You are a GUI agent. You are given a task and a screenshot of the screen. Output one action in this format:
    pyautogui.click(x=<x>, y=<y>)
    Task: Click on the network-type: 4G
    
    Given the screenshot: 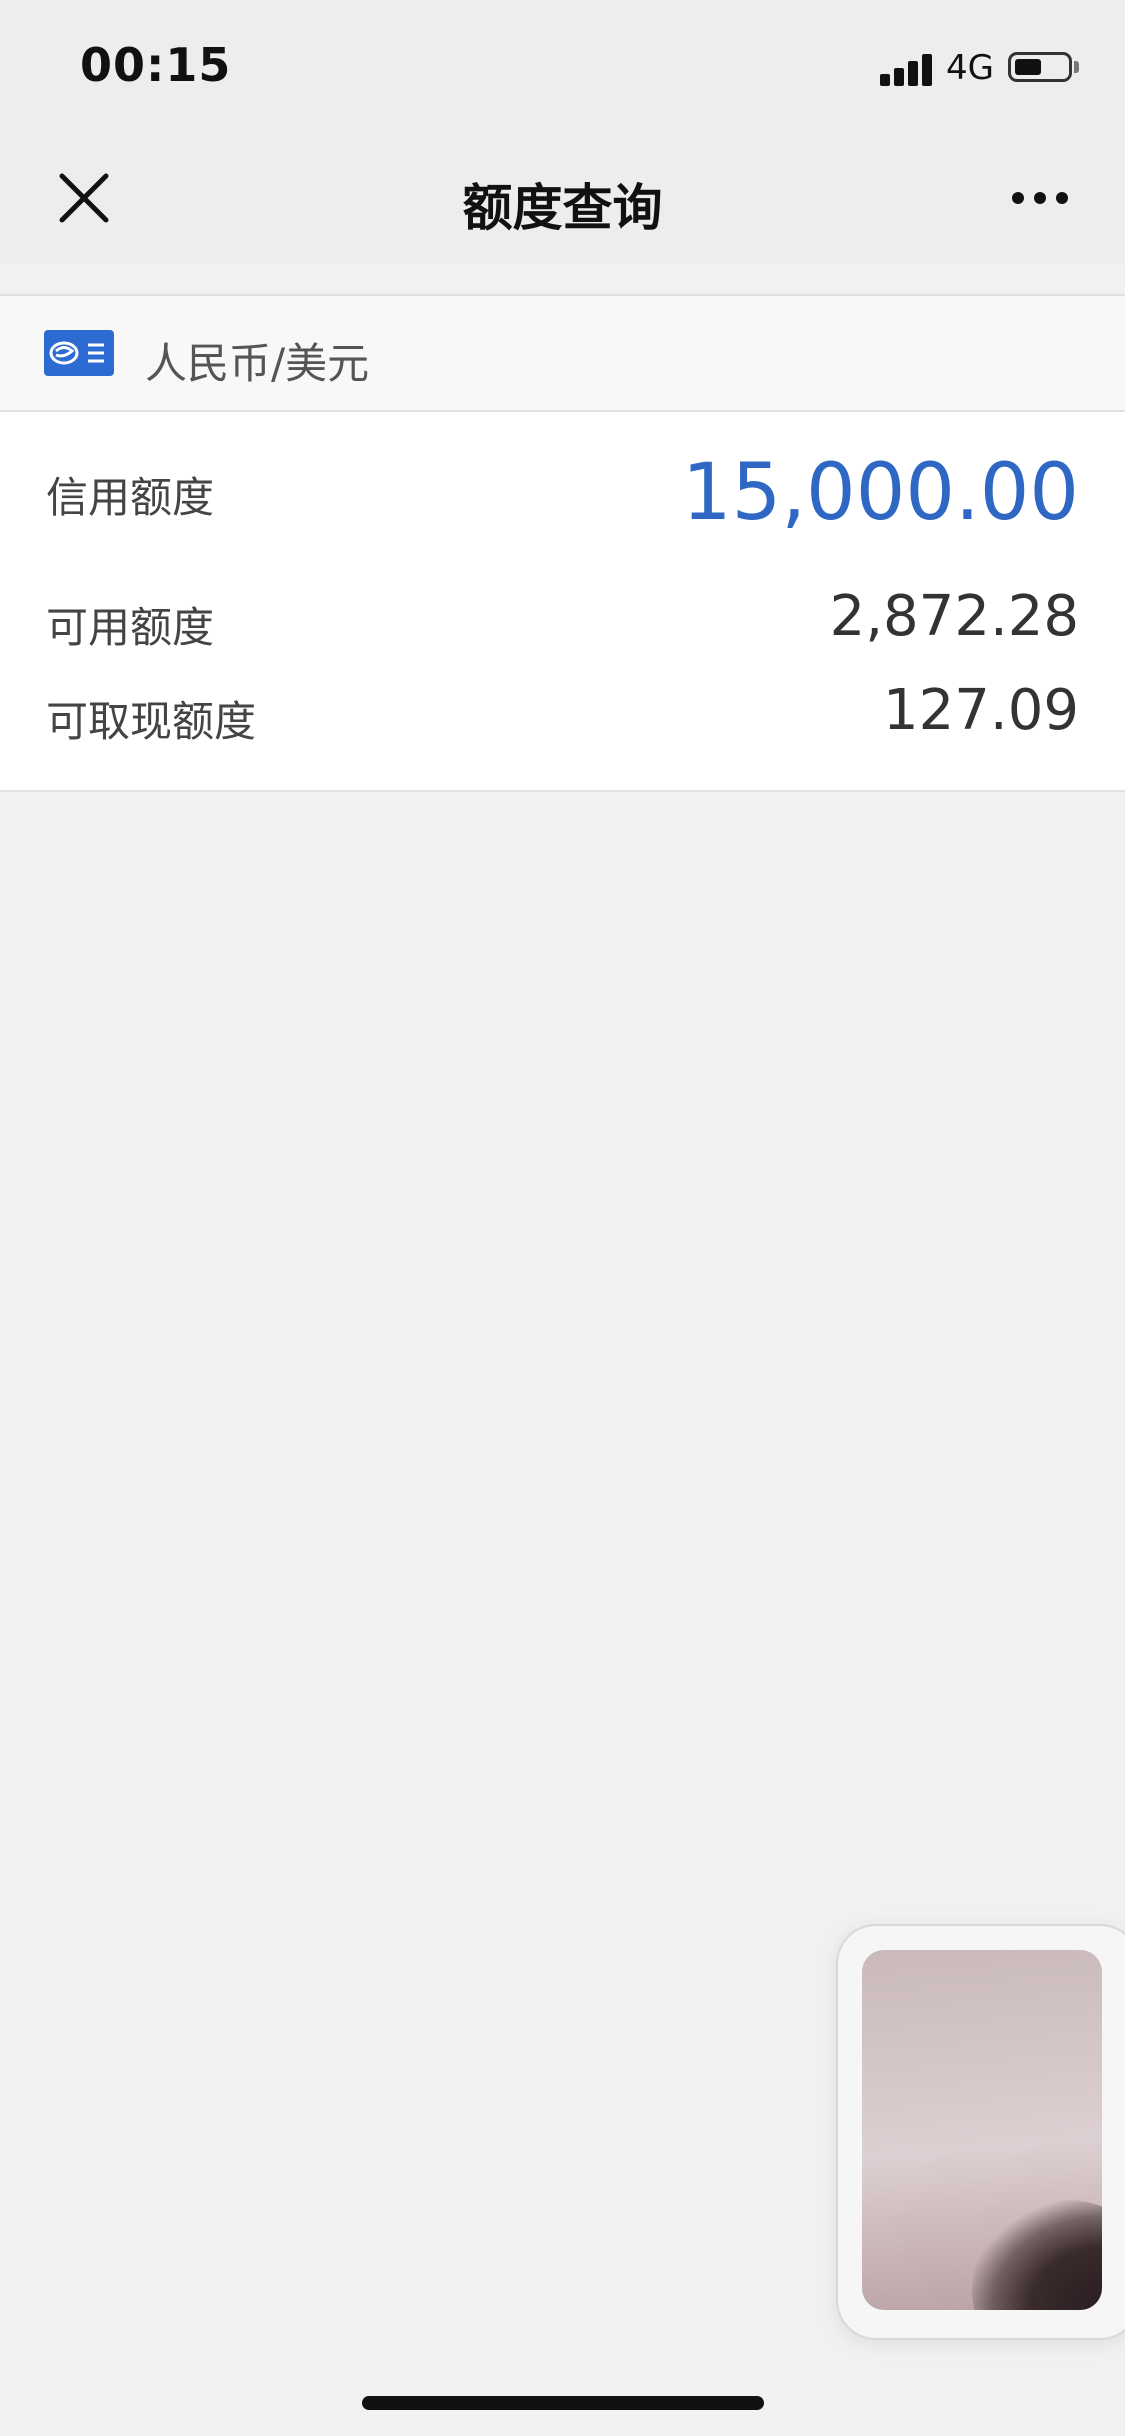 What is the action you would take?
    pyautogui.click(x=970, y=68)
    